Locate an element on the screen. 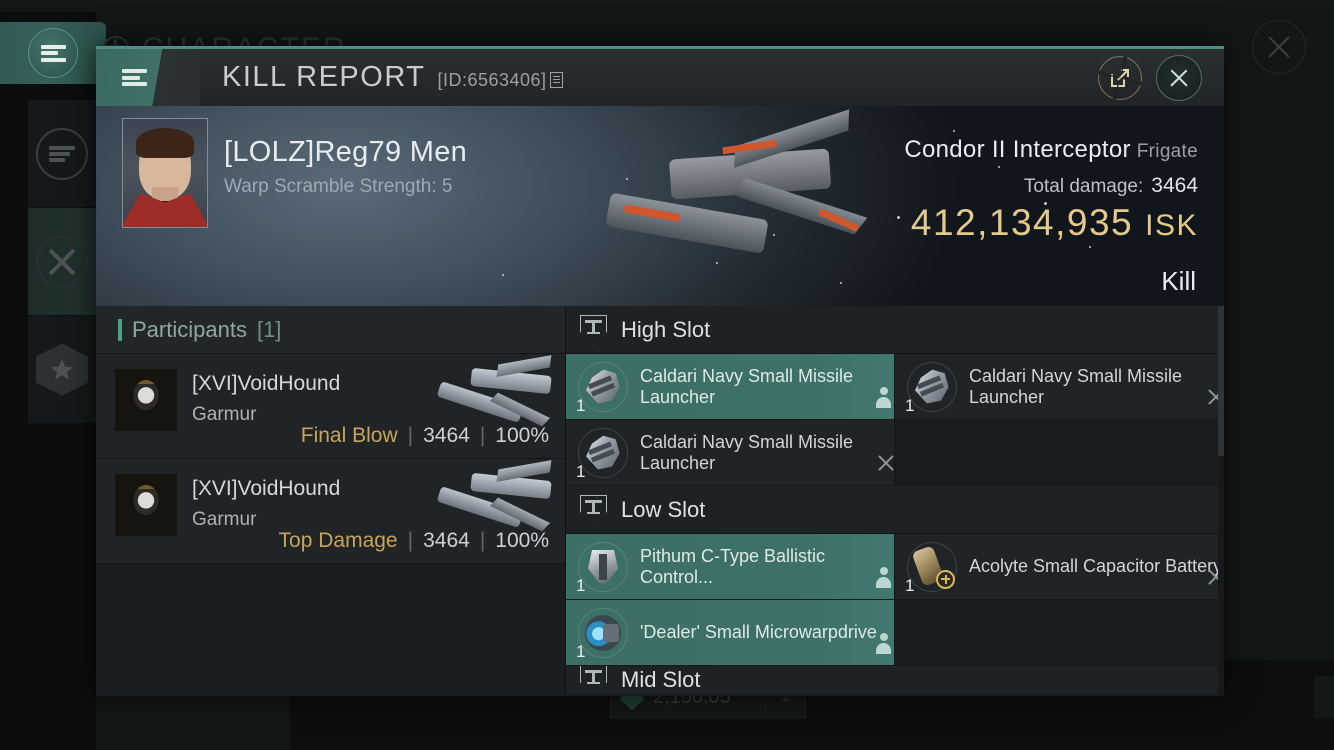 This screenshot has width=1334, height=750. section-header-next-partial: Mid Slot is located at coordinates (895, 680).